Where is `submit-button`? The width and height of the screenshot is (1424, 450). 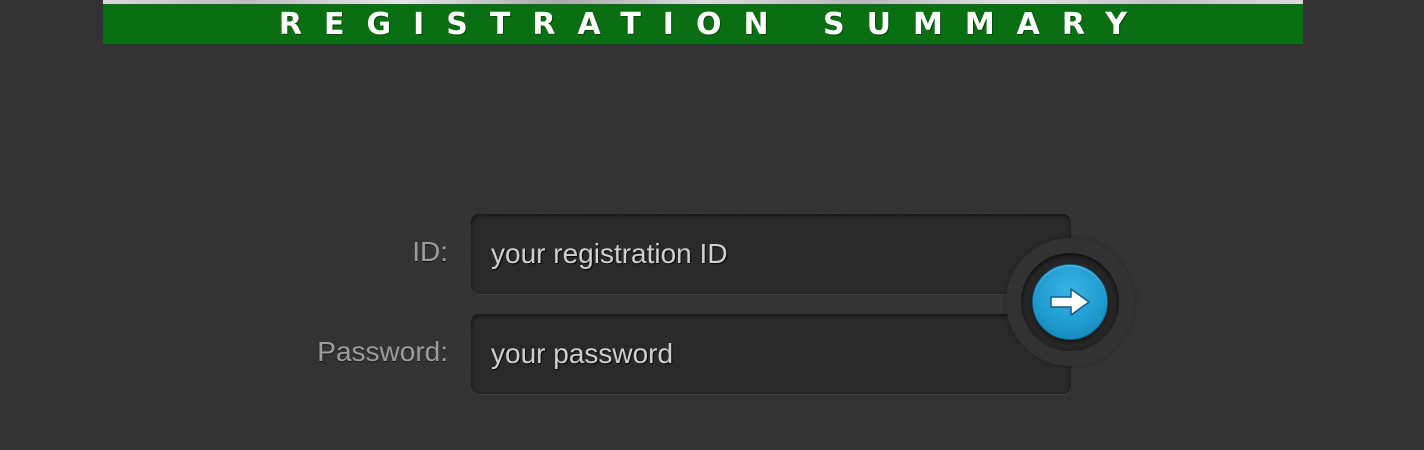
submit-button is located at coordinates (1070, 302).